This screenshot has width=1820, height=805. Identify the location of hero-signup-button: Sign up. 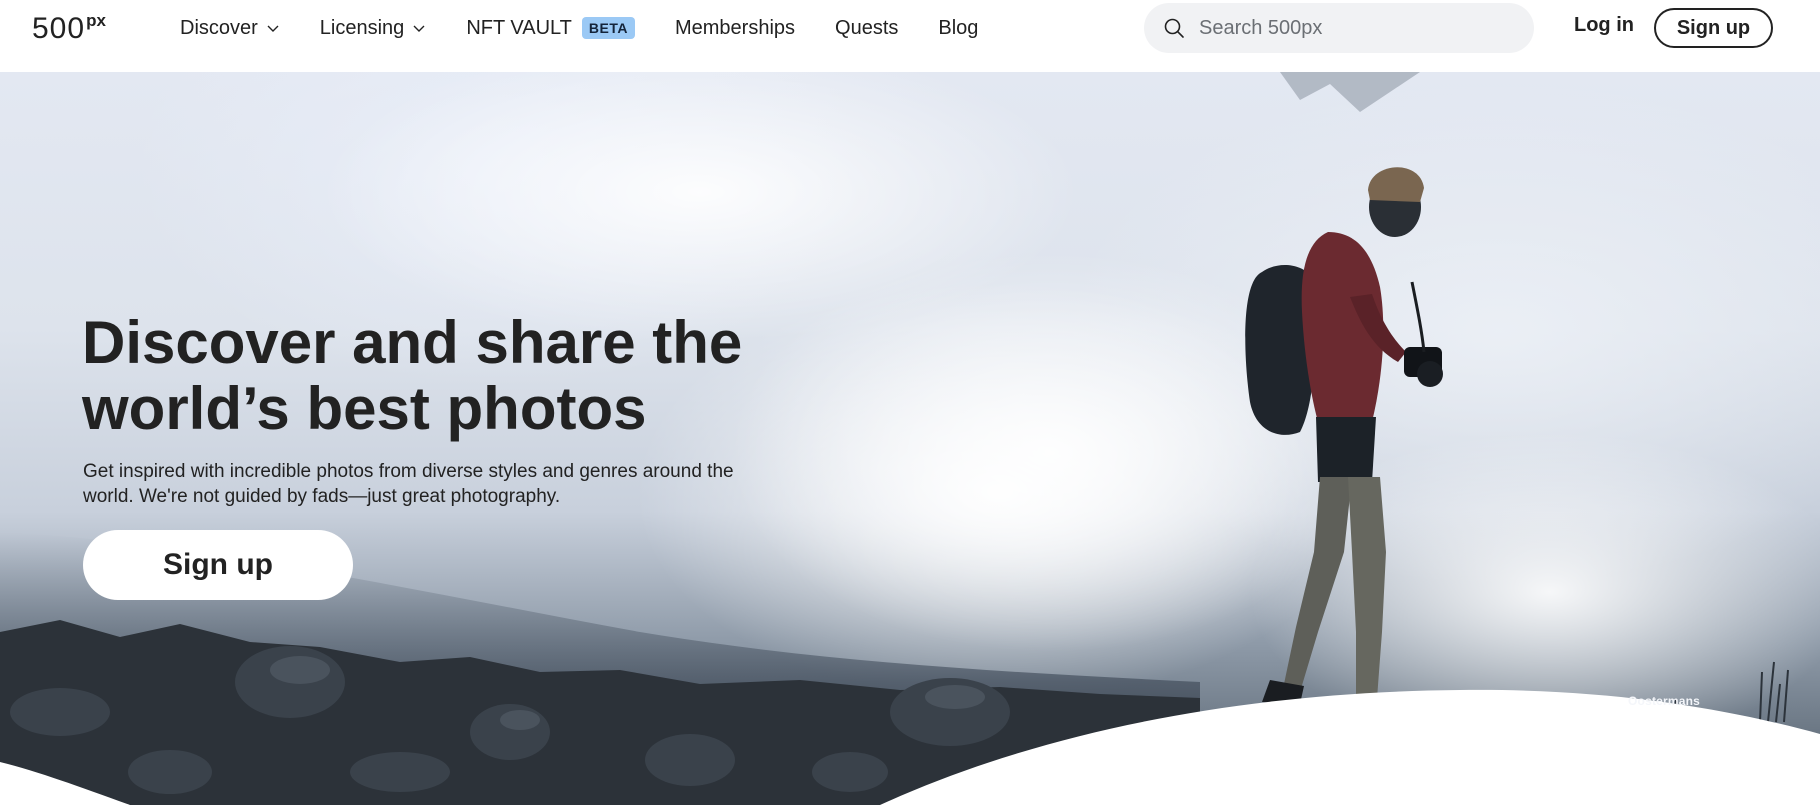
(218, 565).